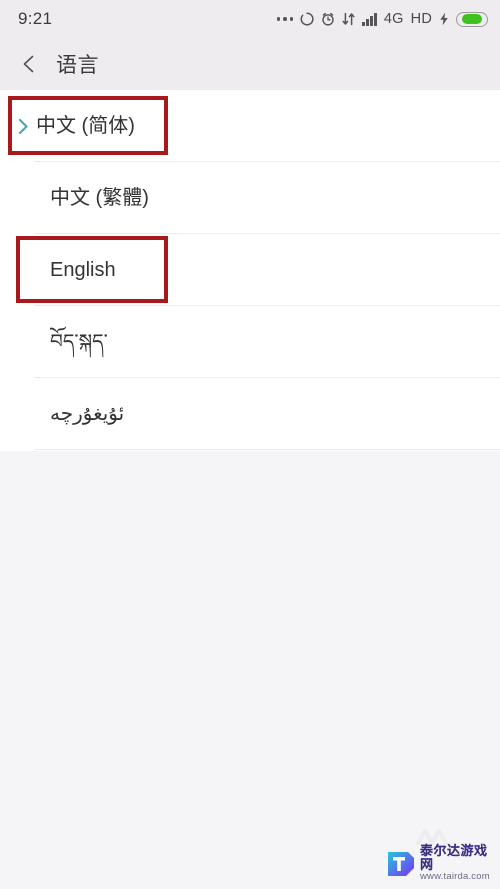  What do you see at coordinates (401, 863) in the screenshot?
I see `watermark-logo-icon` at bounding box center [401, 863].